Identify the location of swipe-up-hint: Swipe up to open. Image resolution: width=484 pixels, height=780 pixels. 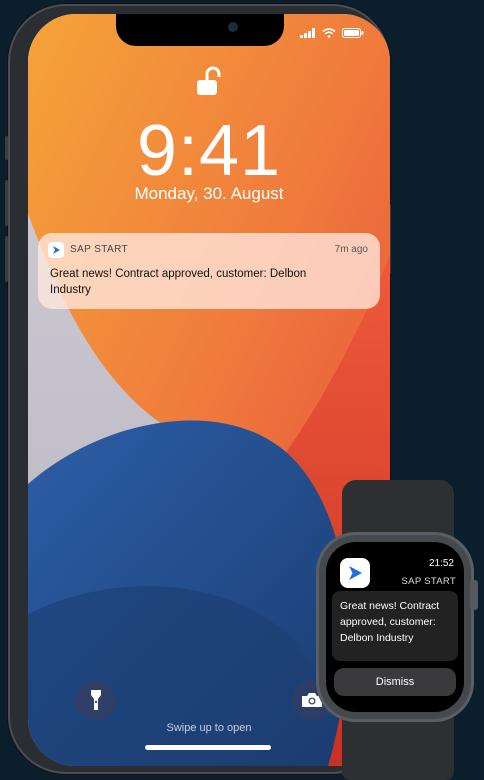
(209, 728).